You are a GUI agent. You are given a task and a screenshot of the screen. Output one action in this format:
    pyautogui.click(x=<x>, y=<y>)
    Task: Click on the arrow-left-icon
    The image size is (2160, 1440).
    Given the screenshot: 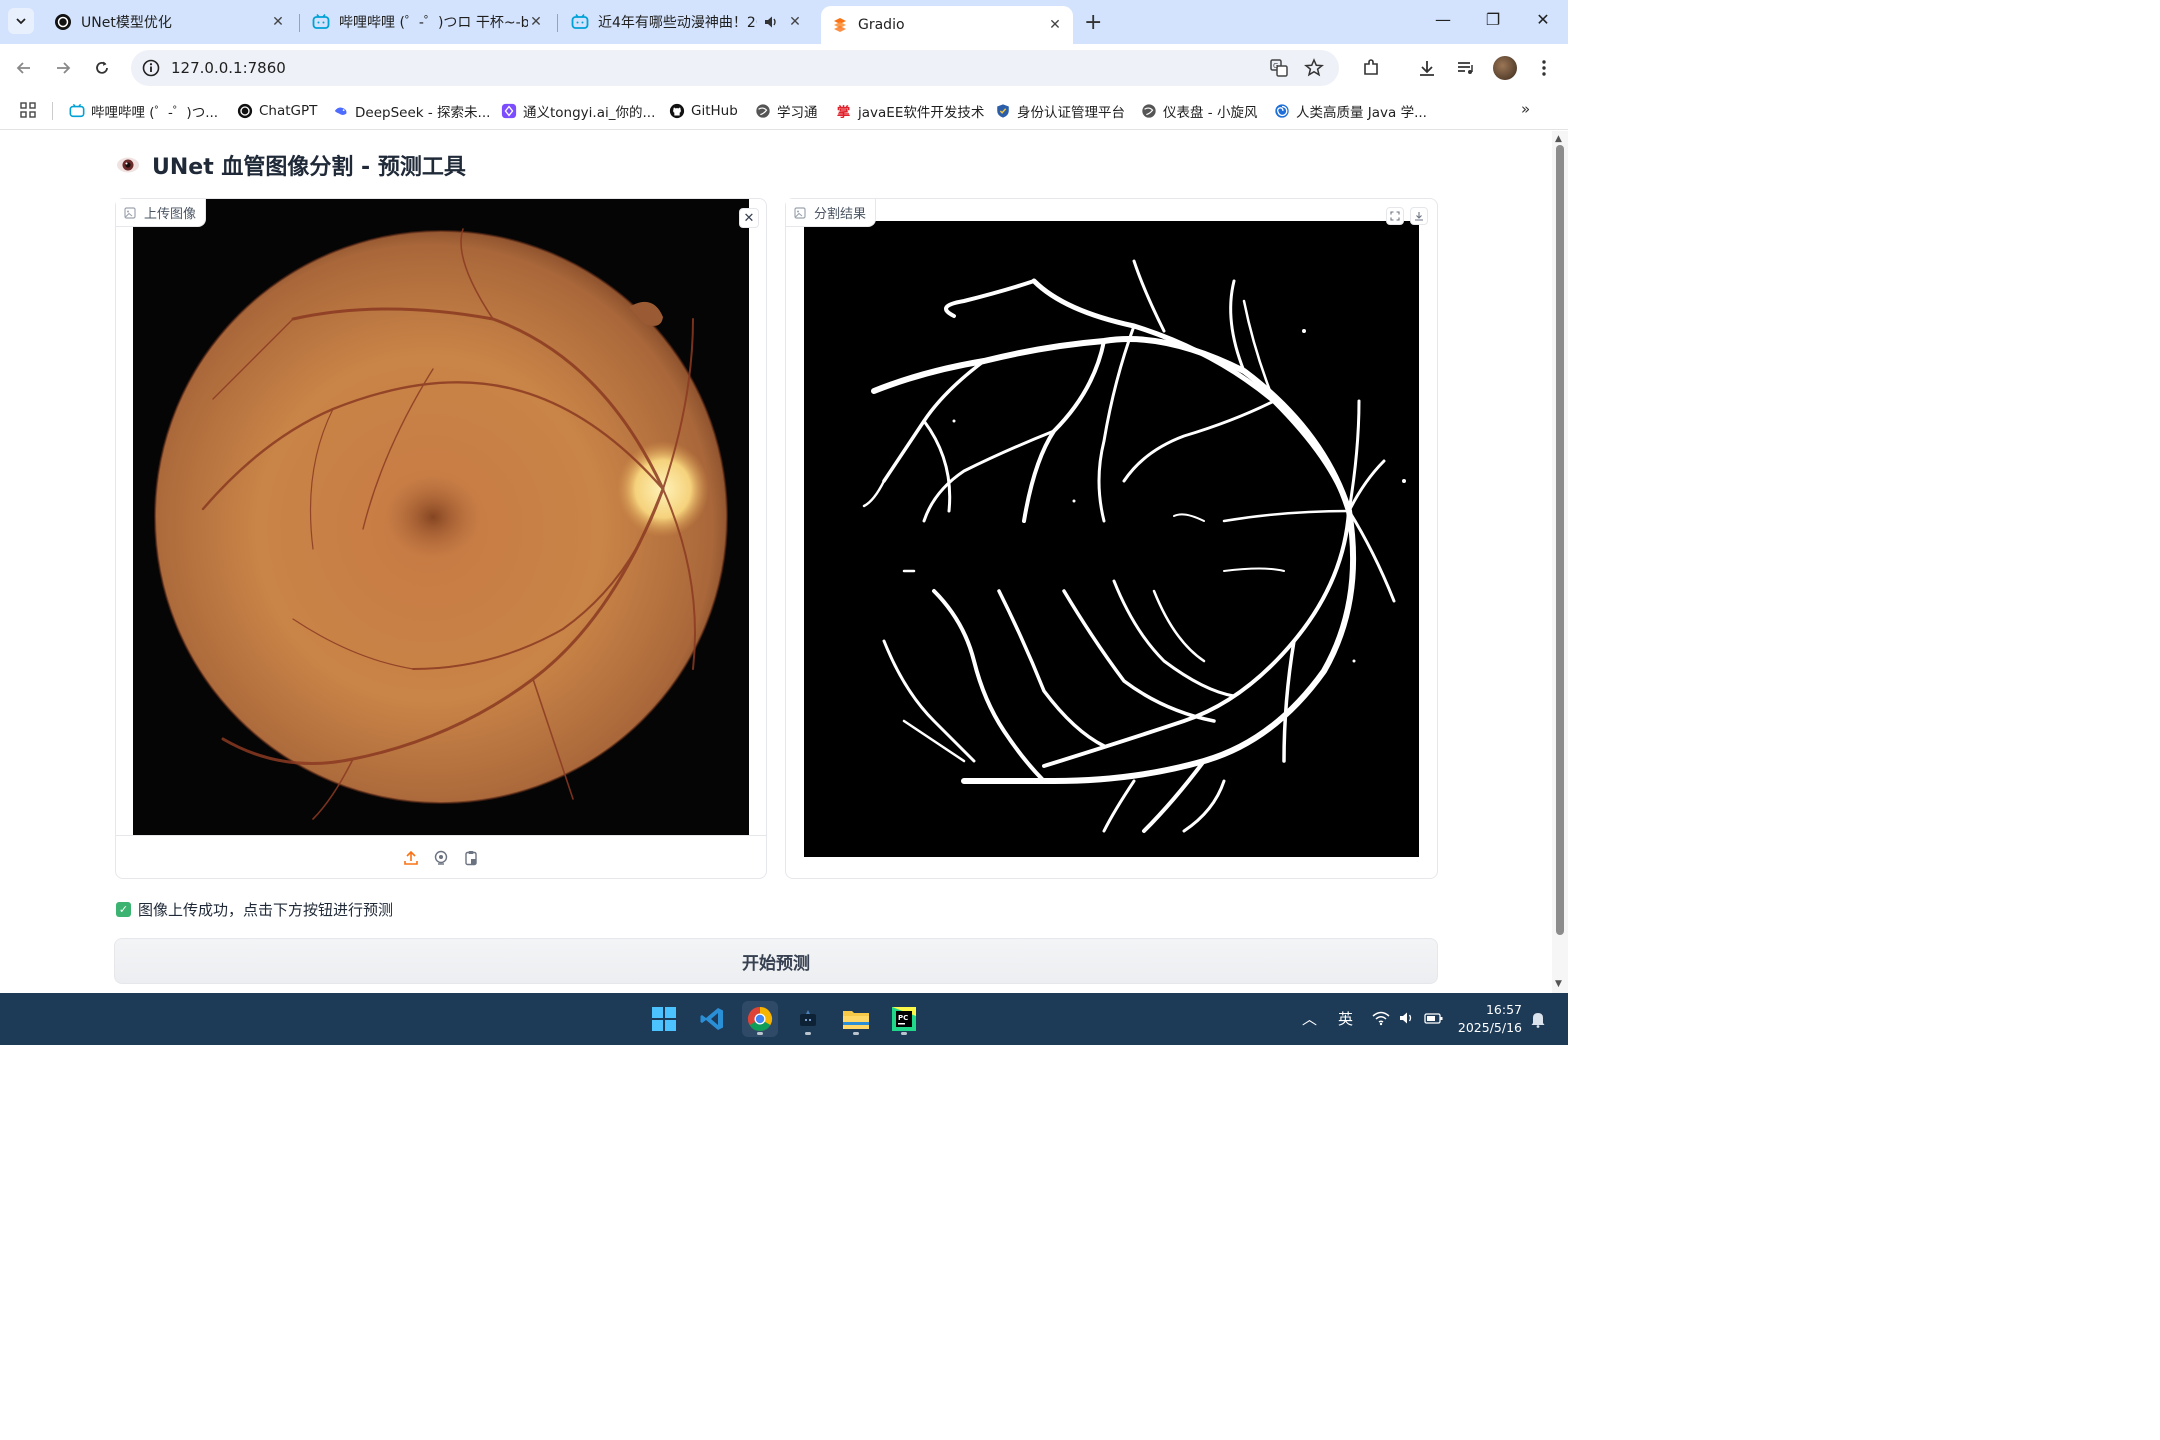 What is the action you would take?
    pyautogui.click(x=23, y=68)
    